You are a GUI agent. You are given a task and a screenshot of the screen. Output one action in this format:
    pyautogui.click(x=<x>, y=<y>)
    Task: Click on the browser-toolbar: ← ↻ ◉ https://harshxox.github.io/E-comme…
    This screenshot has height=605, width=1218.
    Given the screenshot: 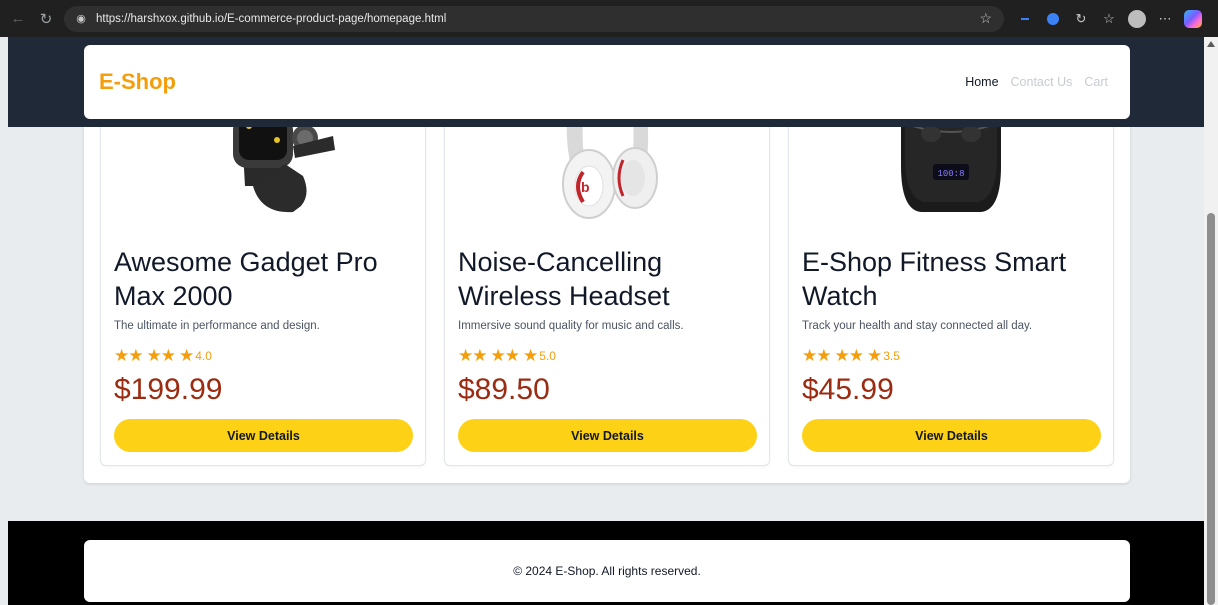 What is the action you would take?
    pyautogui.click(x=609, y=18)
    